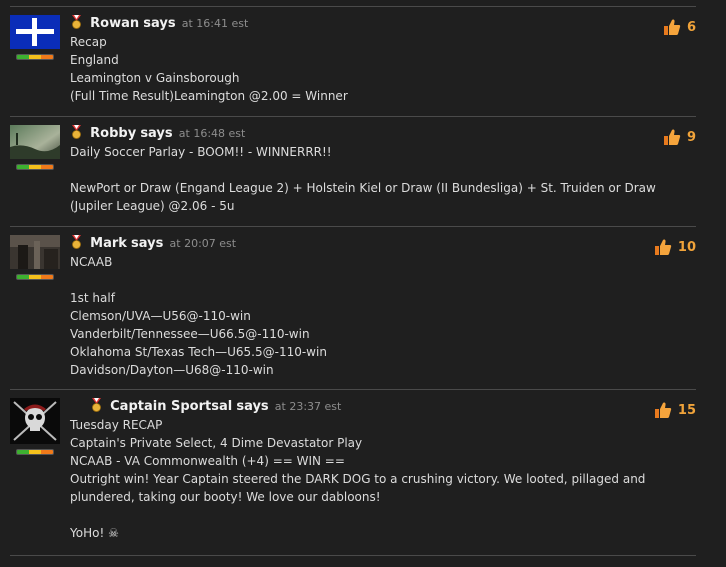  I want to click on comment-line: Recap, so click(88, 42).